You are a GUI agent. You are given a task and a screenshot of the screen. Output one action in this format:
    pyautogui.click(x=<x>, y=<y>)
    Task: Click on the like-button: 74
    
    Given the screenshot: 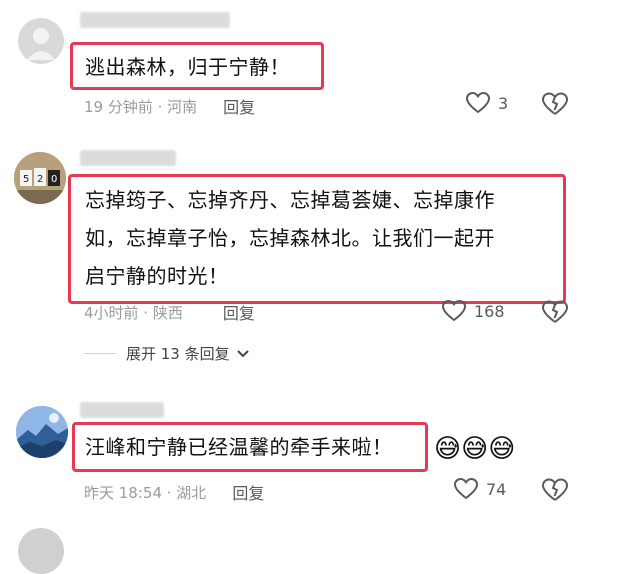 What is the action you would take?
    pyautogui.click(x=480, y=489)
    